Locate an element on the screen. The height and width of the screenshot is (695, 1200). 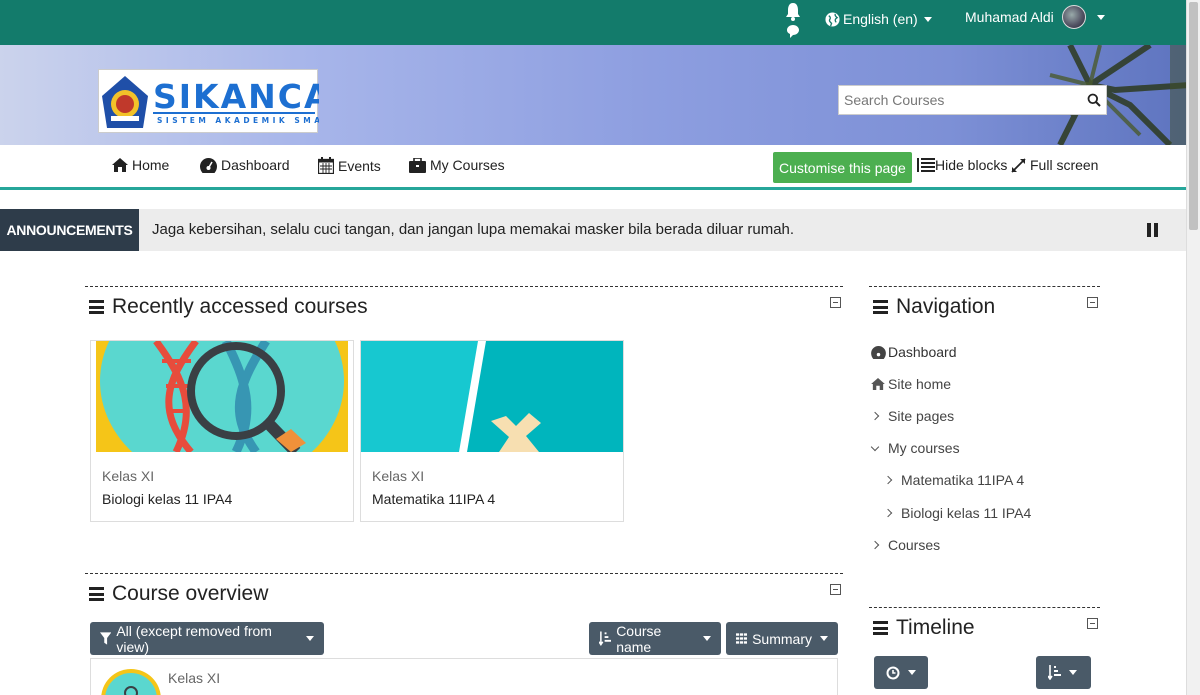
globe-icon is located at coordinates (832, 19).